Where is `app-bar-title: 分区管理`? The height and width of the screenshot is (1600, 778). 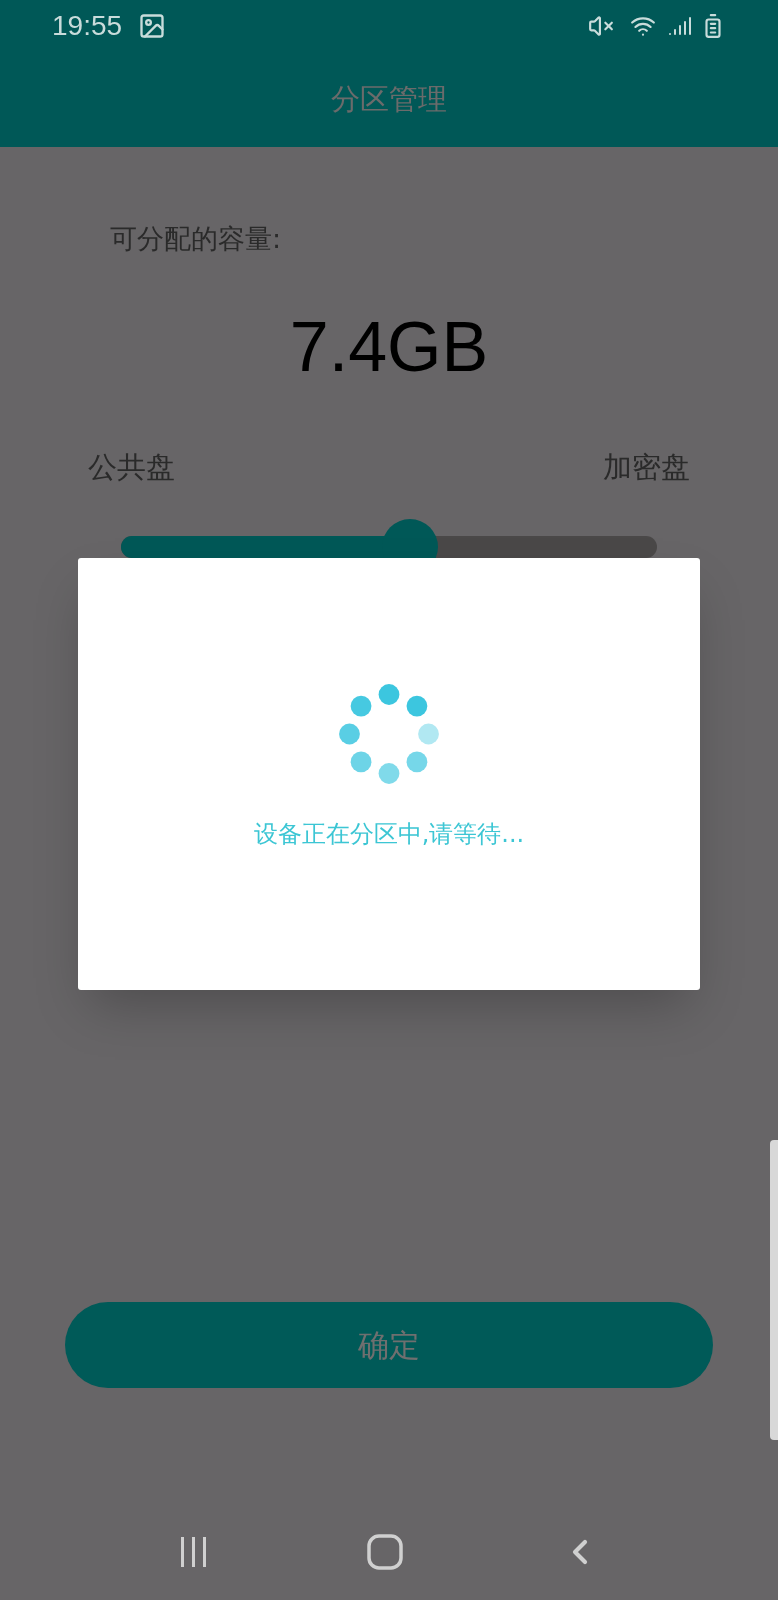
app-bar-title: 分区管理 is located at coordinates (389, 99).